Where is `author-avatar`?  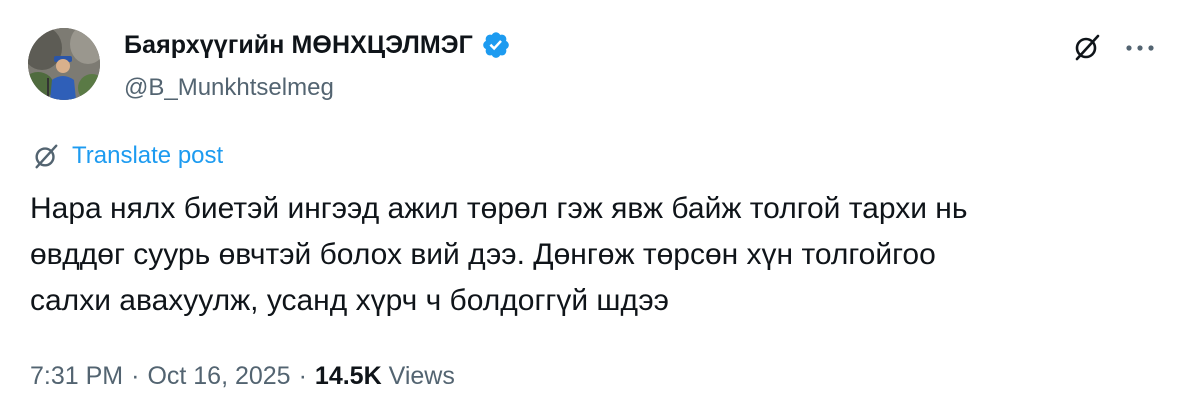 author-avatar is located at coordinates (64, 64).